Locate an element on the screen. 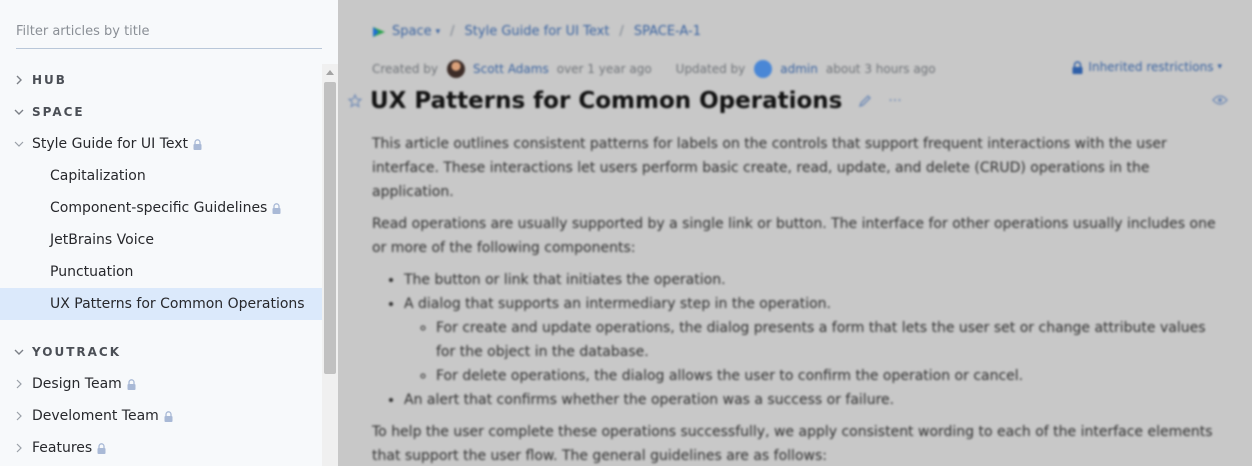  created-time: over 1 year ago is located at coordinates (604, 69).